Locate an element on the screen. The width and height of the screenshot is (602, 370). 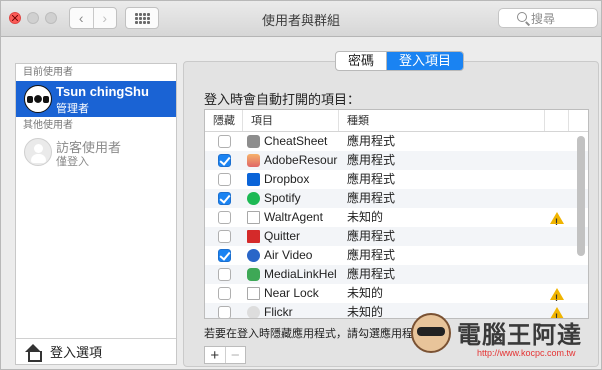
item-cell: Quitter is located at coordinates (291, 236).